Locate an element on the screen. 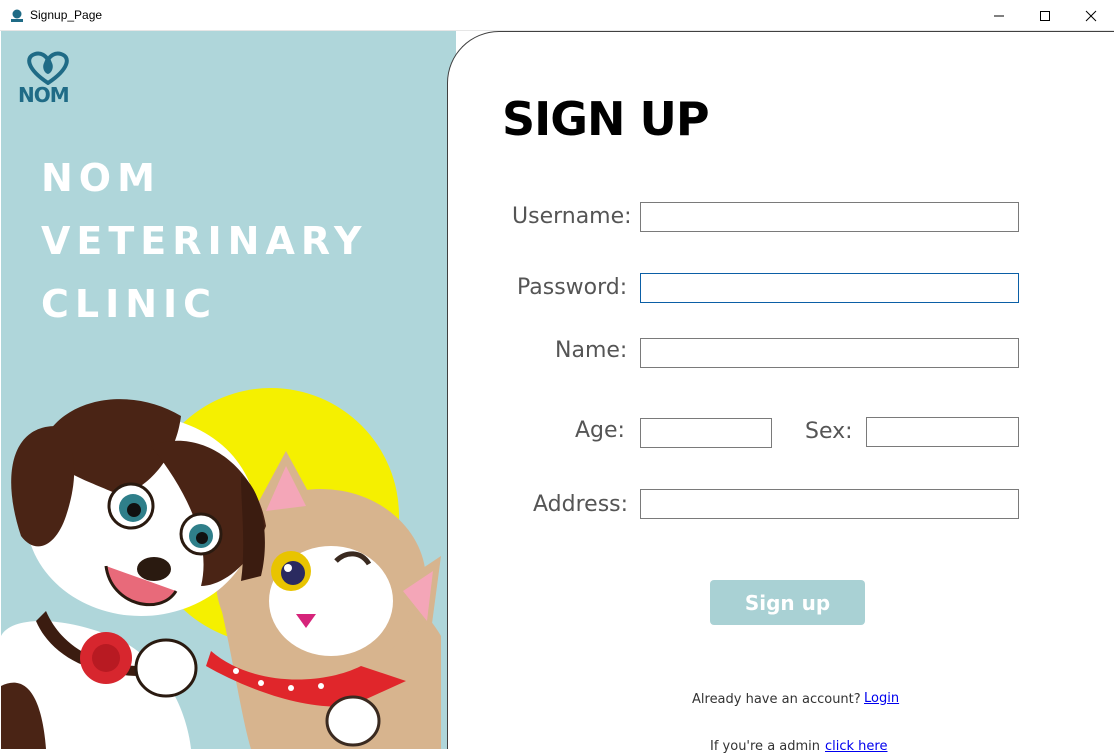  address-label: Address: is located at coordinates (581, 504).